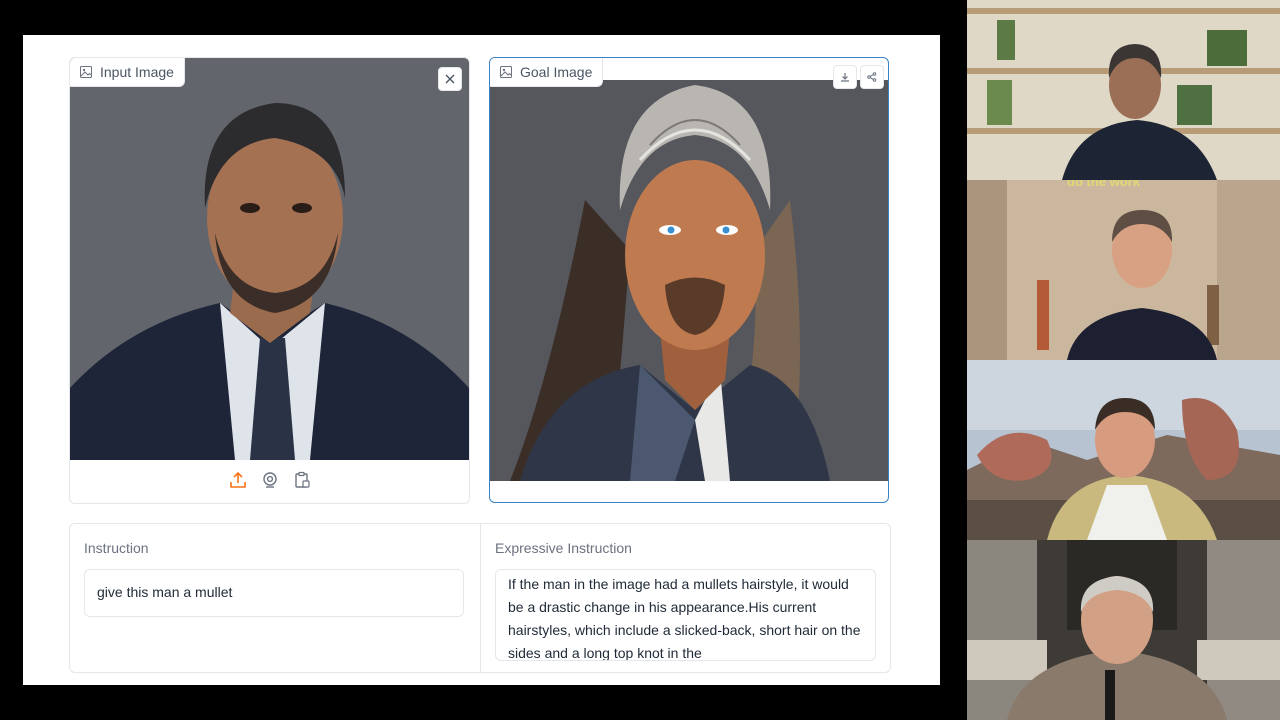 The width and height of the screenshot is (1280, 720). I want to click on webcam-icon, so click(270, 480).